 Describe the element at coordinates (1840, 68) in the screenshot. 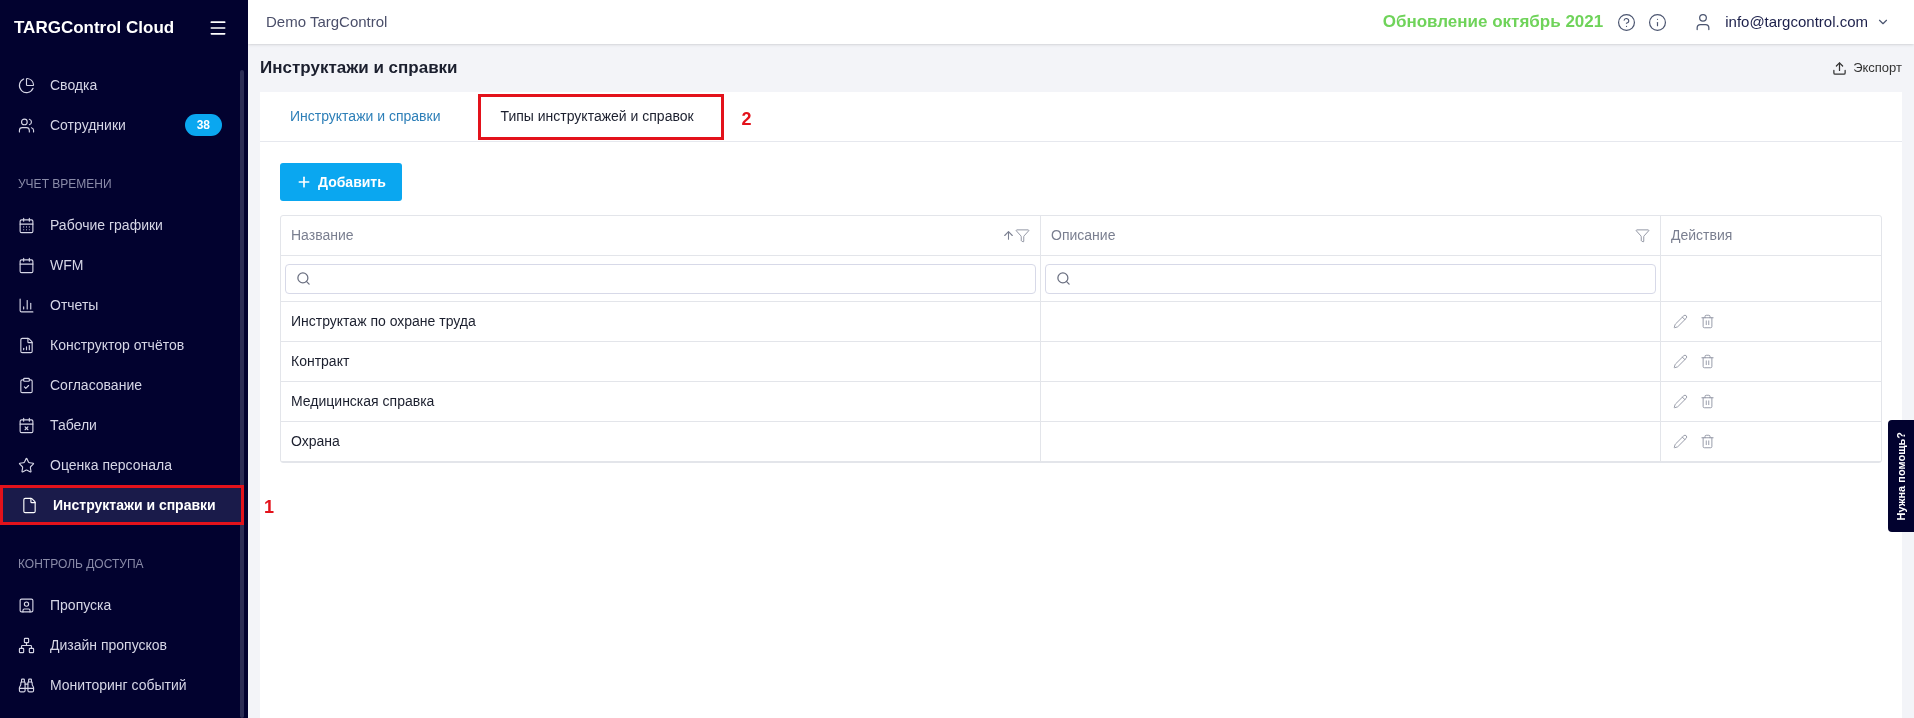

I see `export-icon` at that location.